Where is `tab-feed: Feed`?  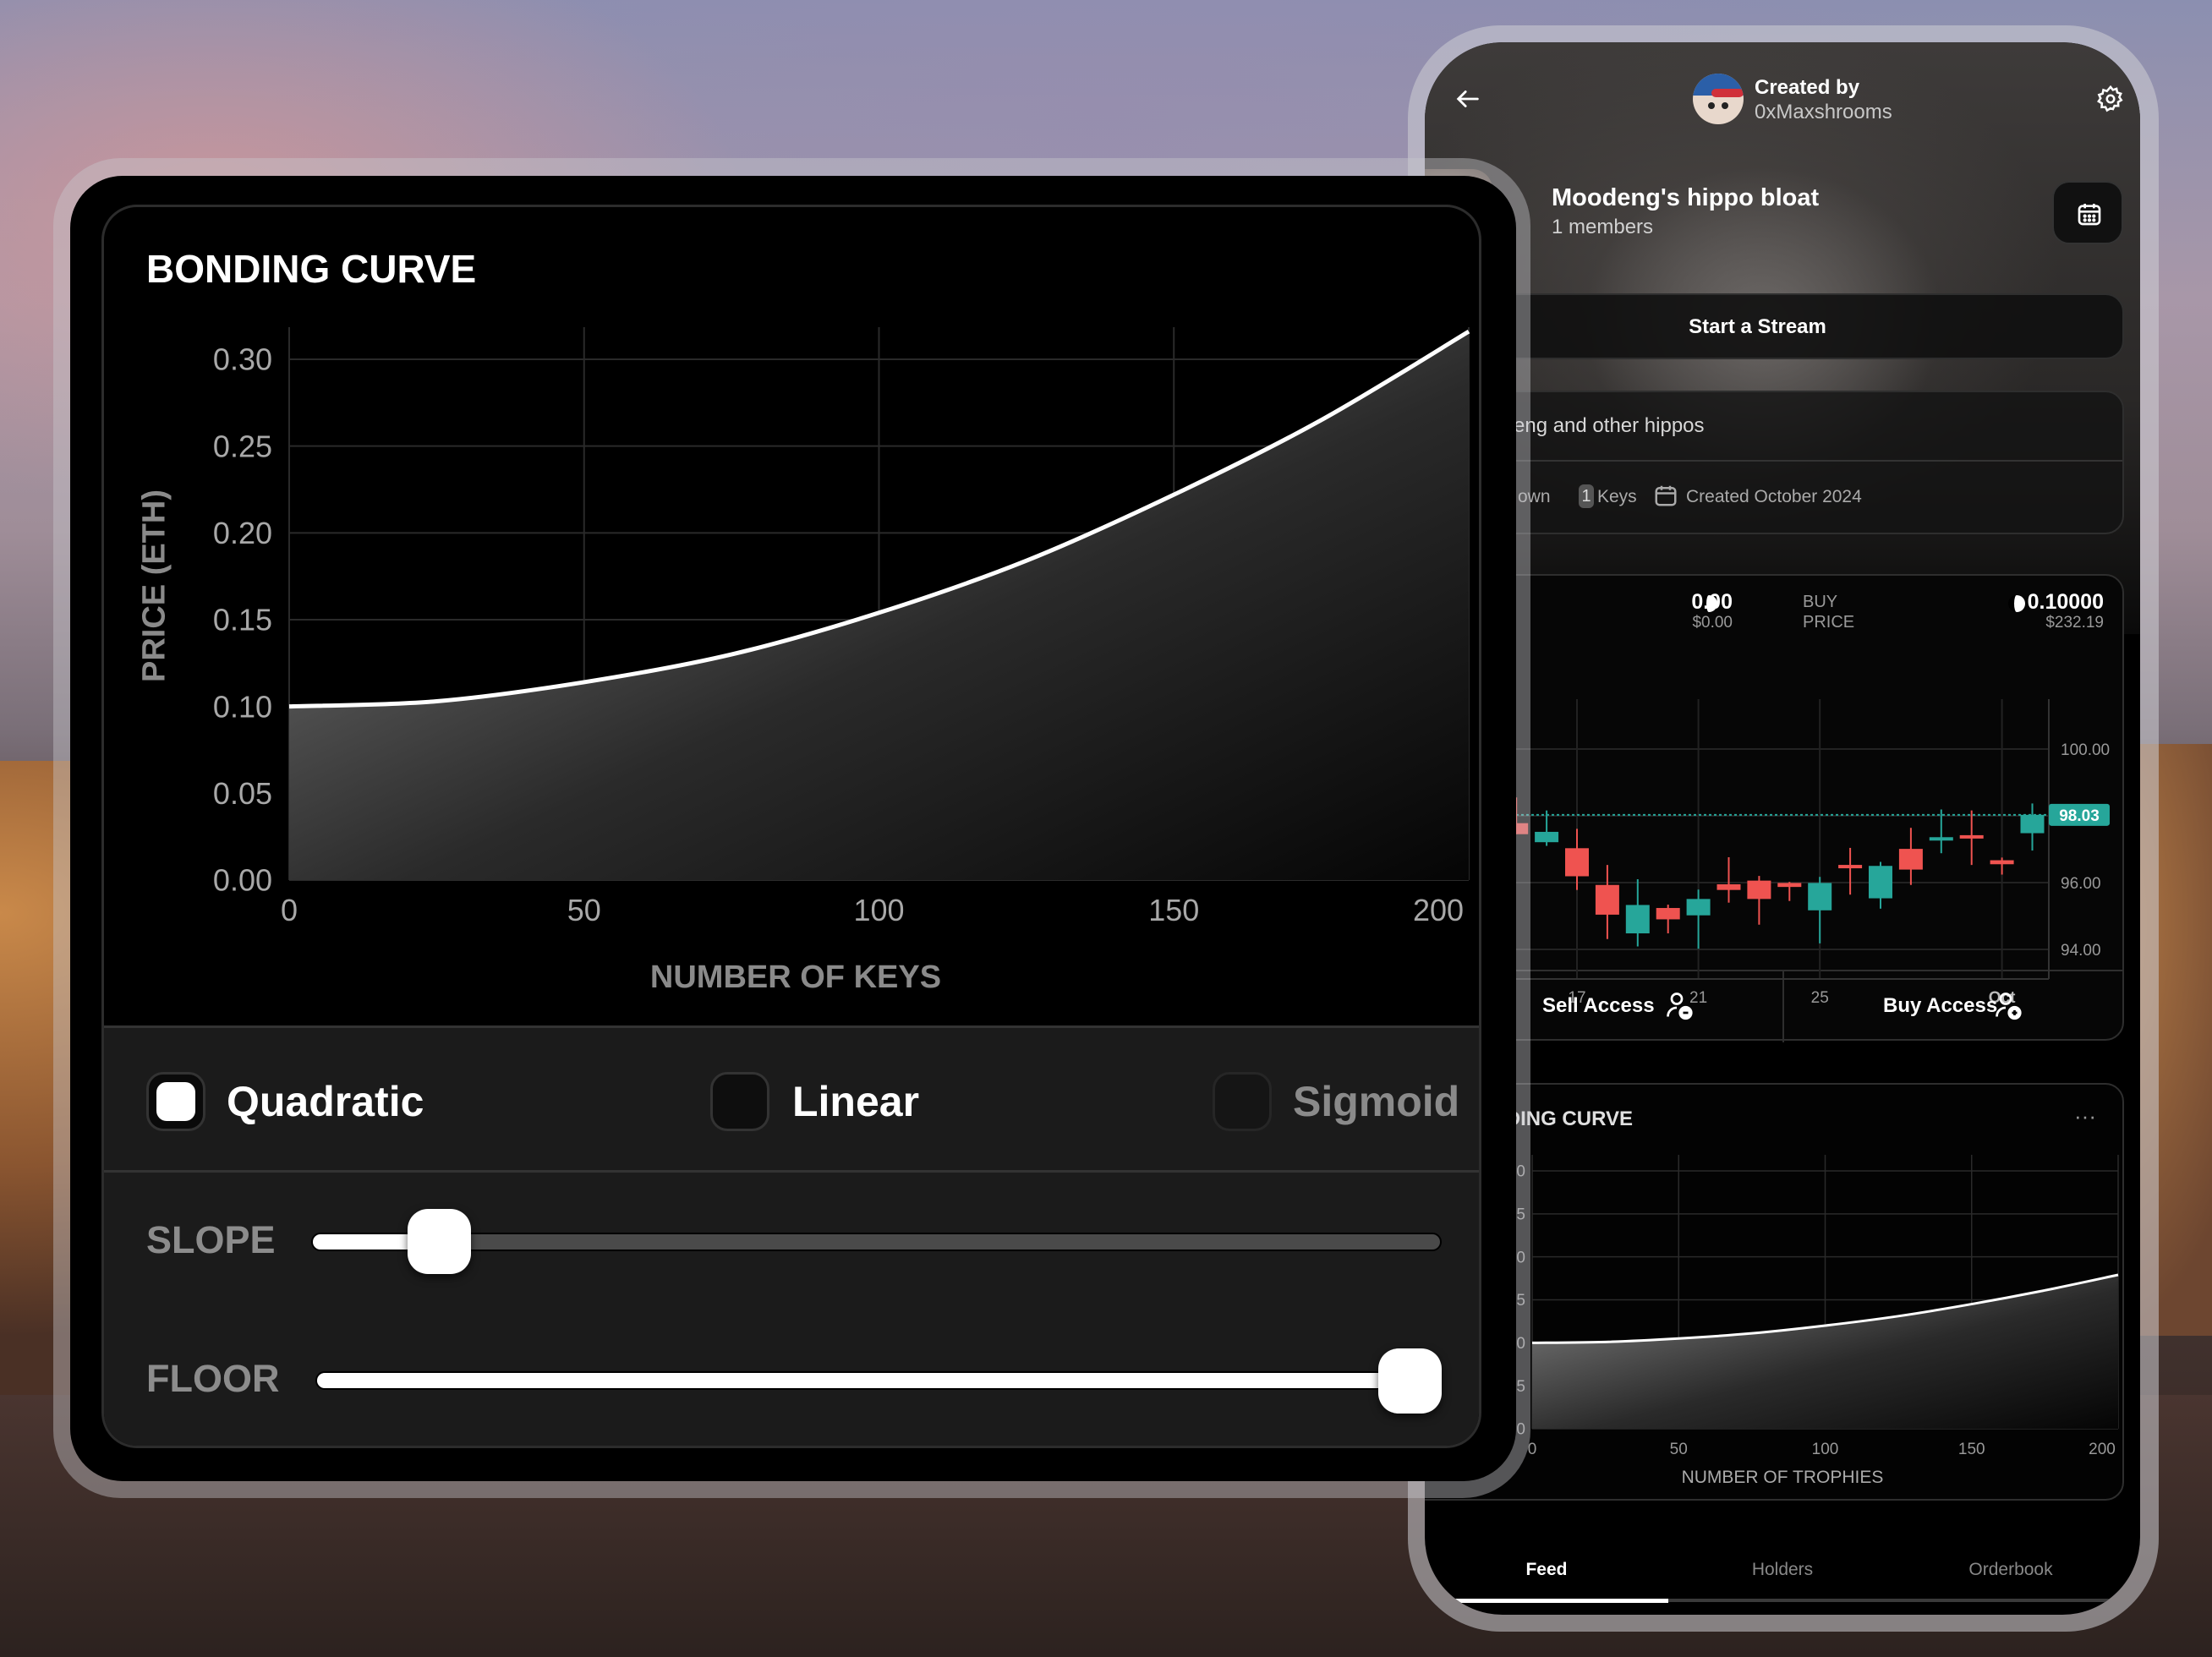
tab-feed: Feed is located at coordinates (1546, 1570).